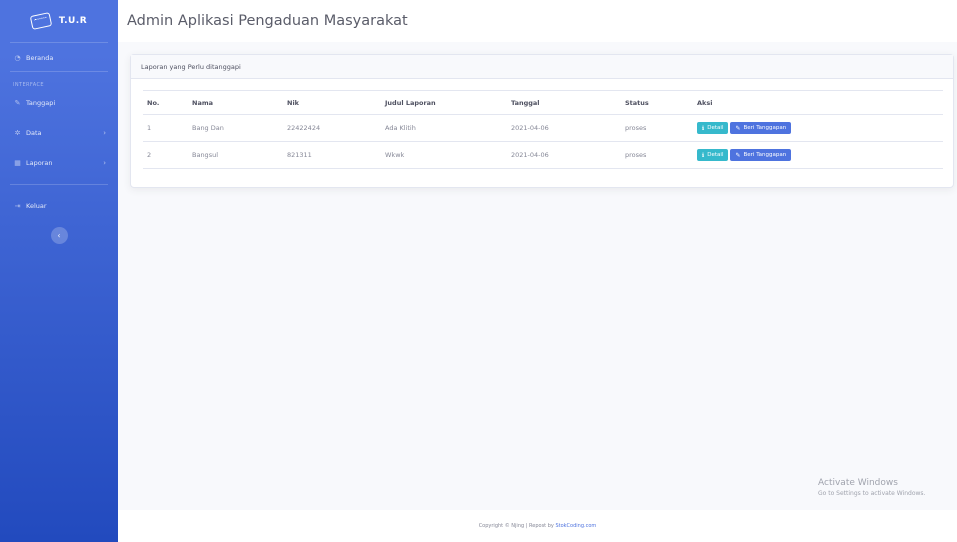 This screenshot has height=542, width=957. I want to click on column-header: Judul Laporan, so click(444, 102).